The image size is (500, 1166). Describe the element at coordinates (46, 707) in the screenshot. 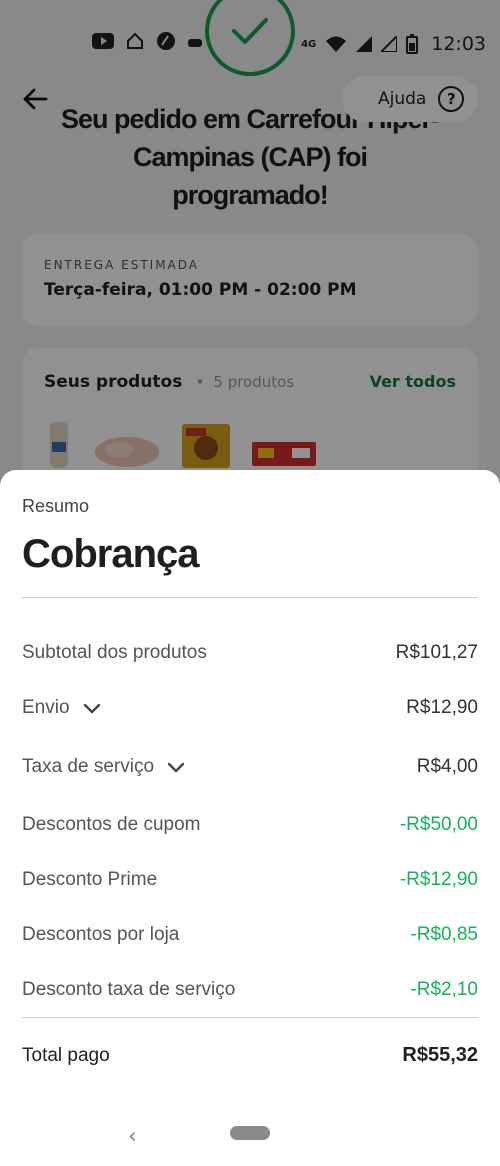

I see `row-label: Envio` at that location.